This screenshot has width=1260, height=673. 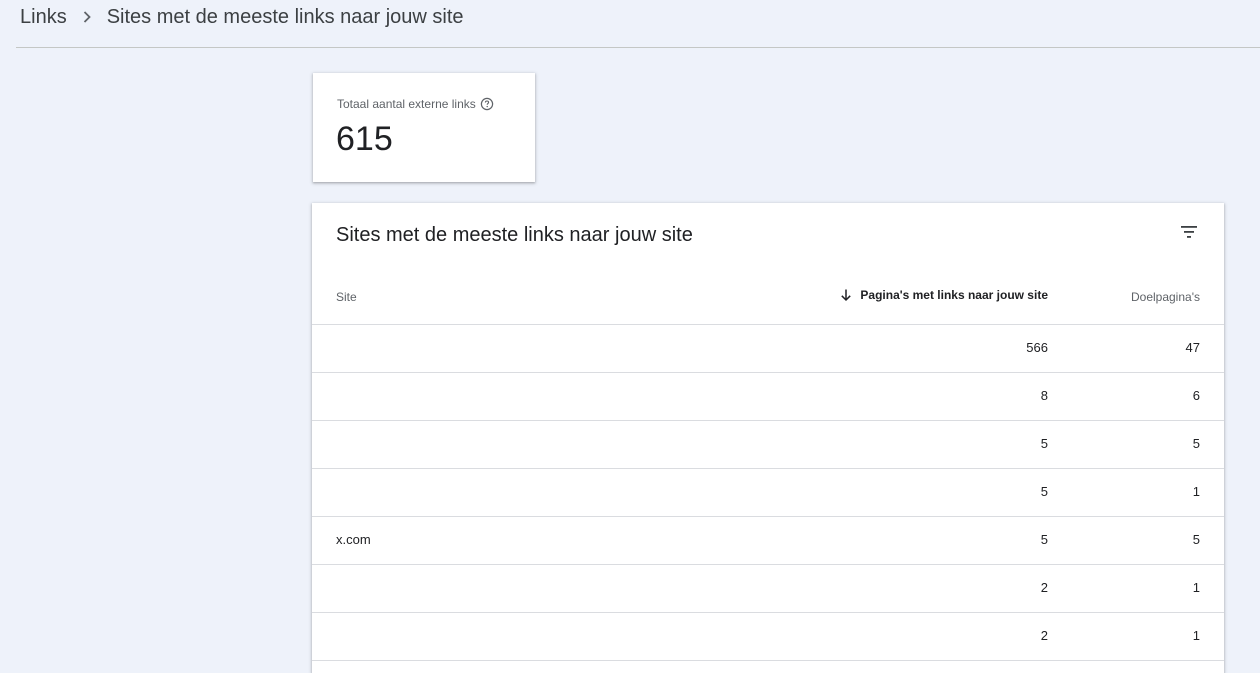 What do you see at coordinates (514, 235) in the screenshot?
I see `table-title: Sites met de meeste links naar jouw site` at bounding box center [514, 235].